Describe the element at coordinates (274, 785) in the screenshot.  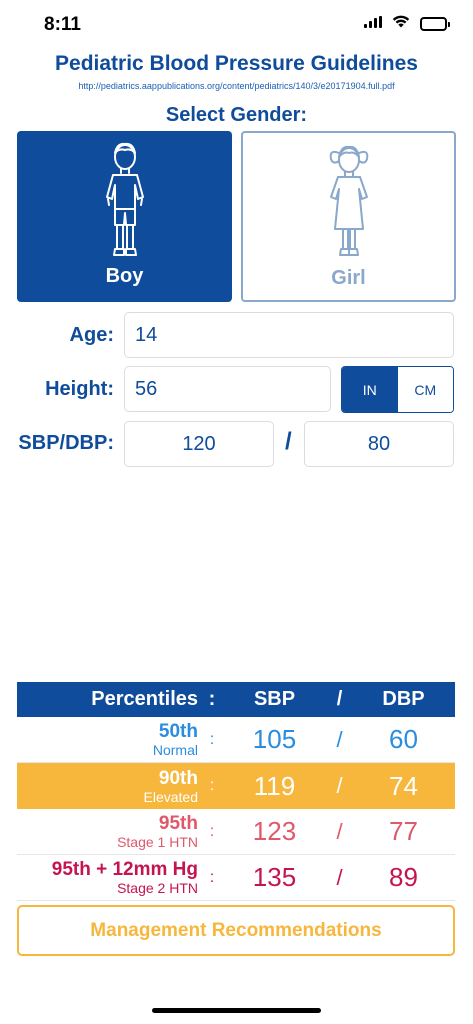
I see `row-sbp-value: 119` at that location.